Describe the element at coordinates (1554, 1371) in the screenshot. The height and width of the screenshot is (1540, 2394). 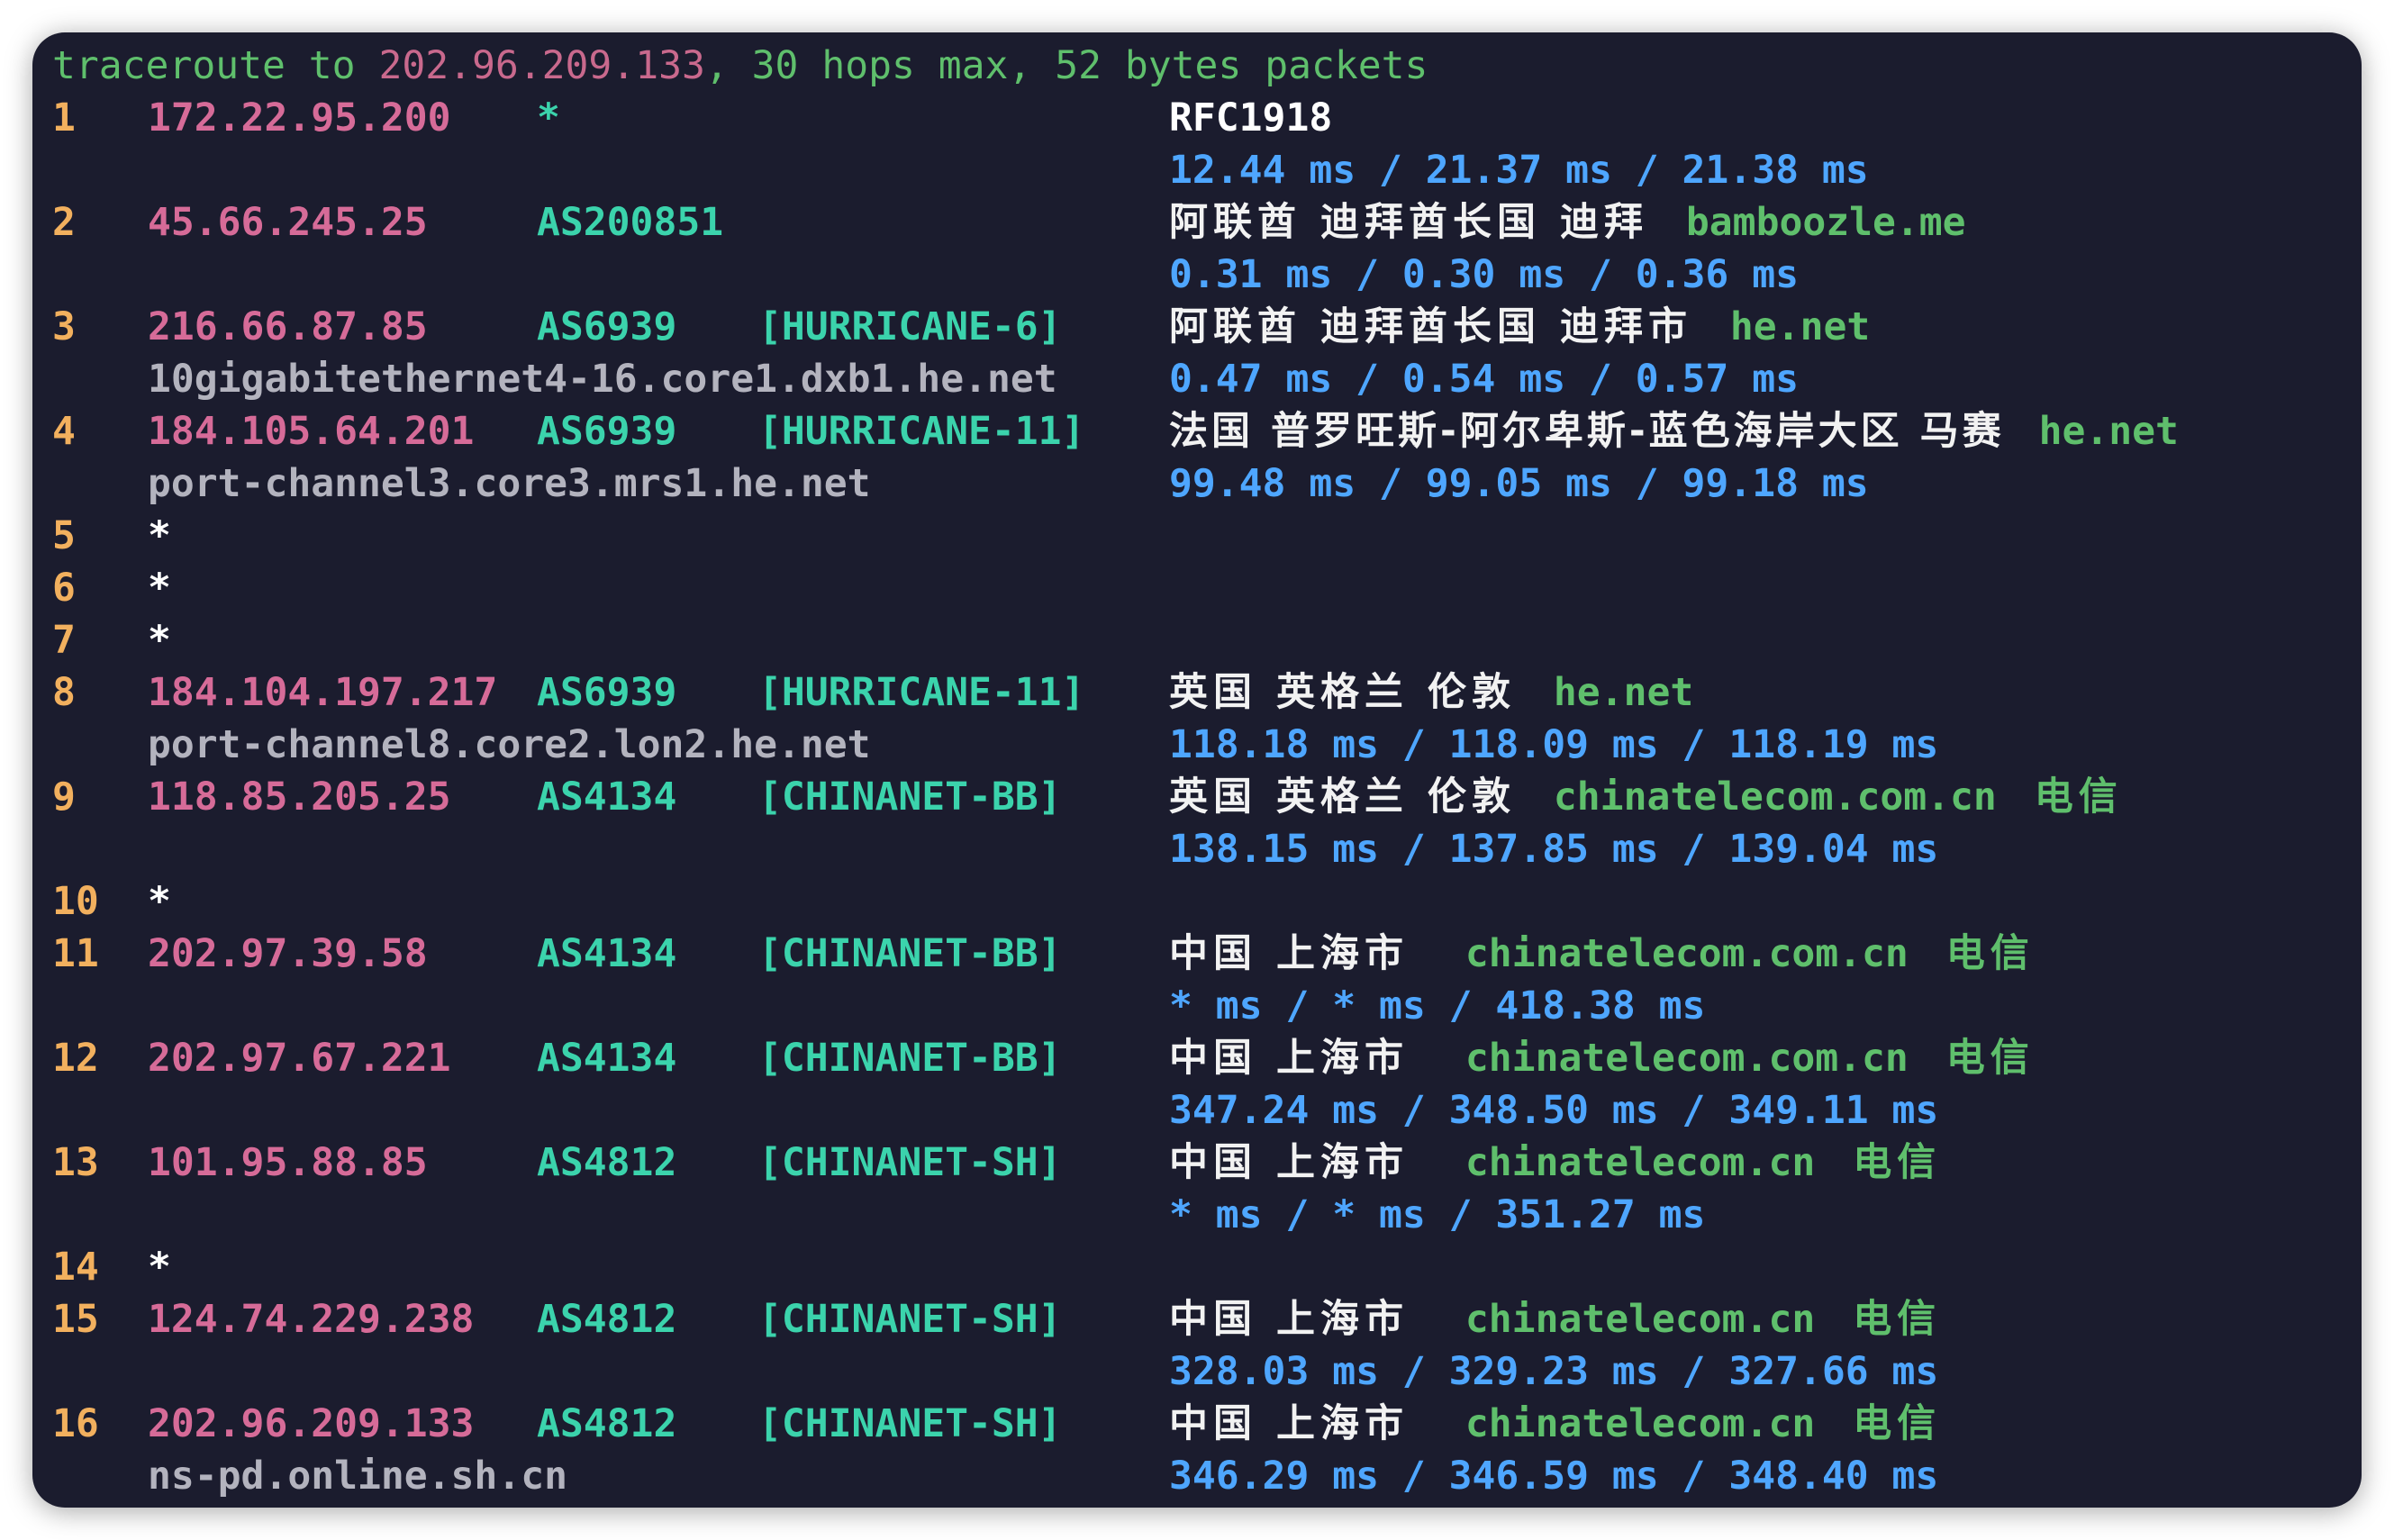
I see `hop-rtt: 328.03 ms / 329.23 ms / 327.66 ms` at that location.